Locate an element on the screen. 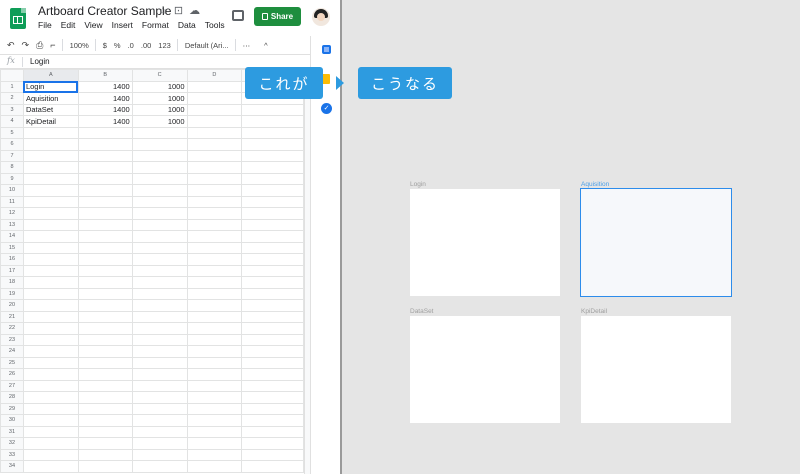  row-number: 6 is located at coordinates (12, 144).